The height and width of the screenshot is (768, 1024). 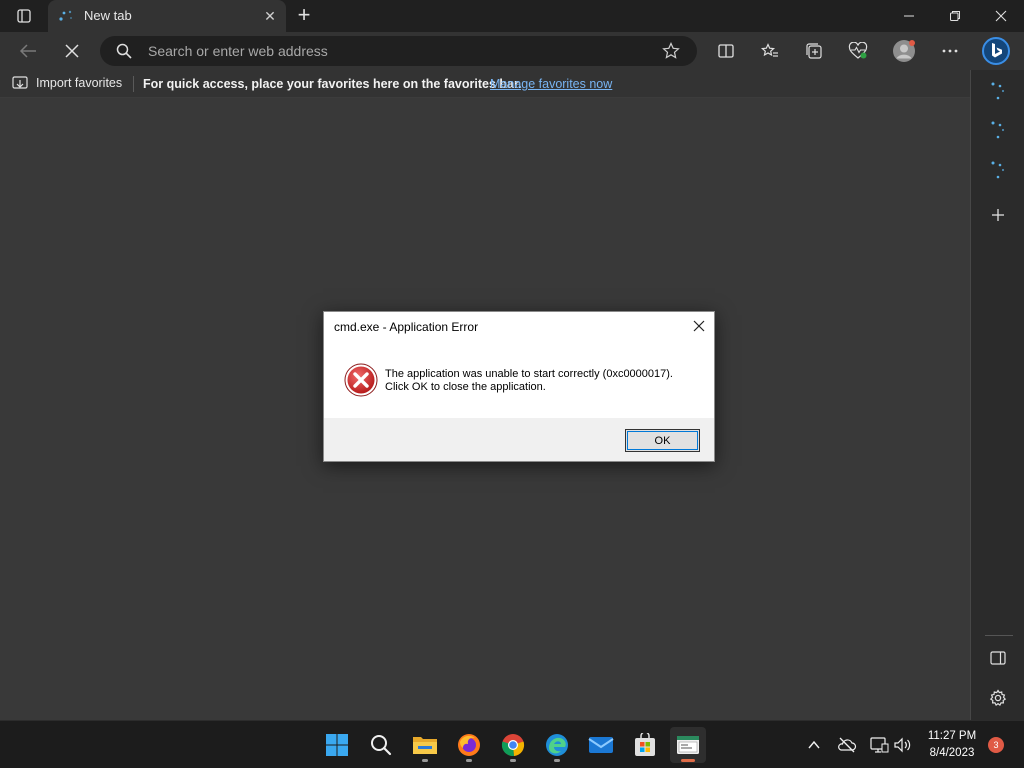 I want to click on favorite-star-icon, so click(x=671, y=51).